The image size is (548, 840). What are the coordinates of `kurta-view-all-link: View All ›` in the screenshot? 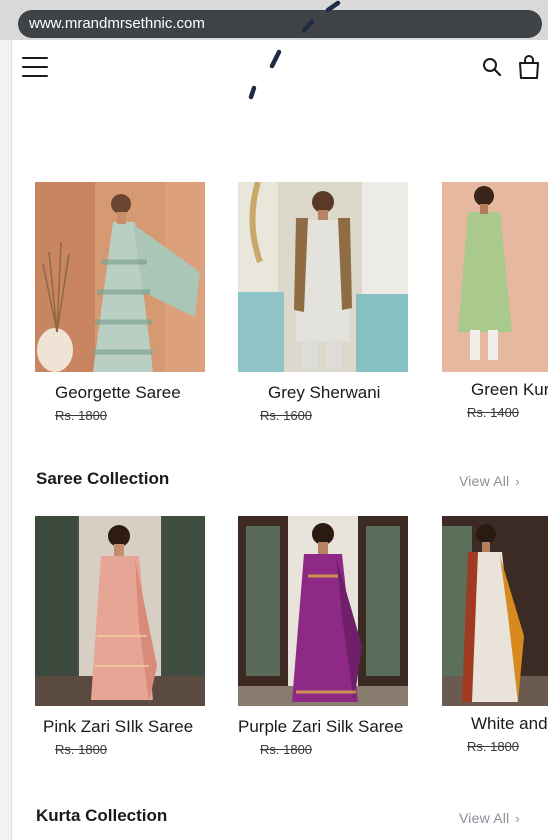 It's located at (489, 818).